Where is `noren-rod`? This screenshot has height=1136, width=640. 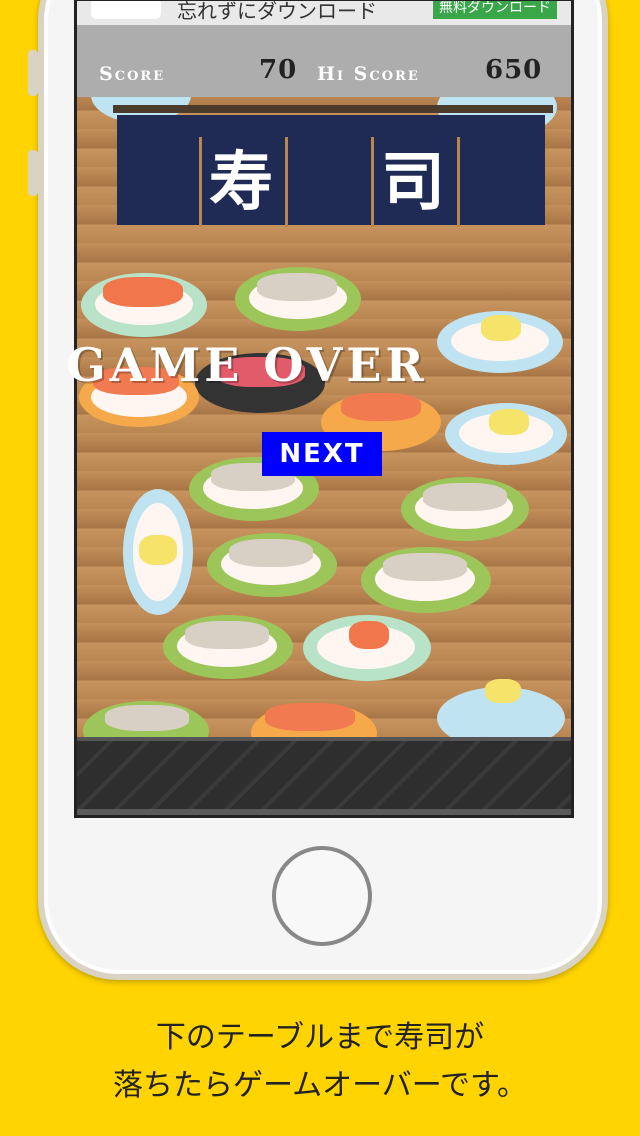 noren-rod is located at coordinates (333, 109).